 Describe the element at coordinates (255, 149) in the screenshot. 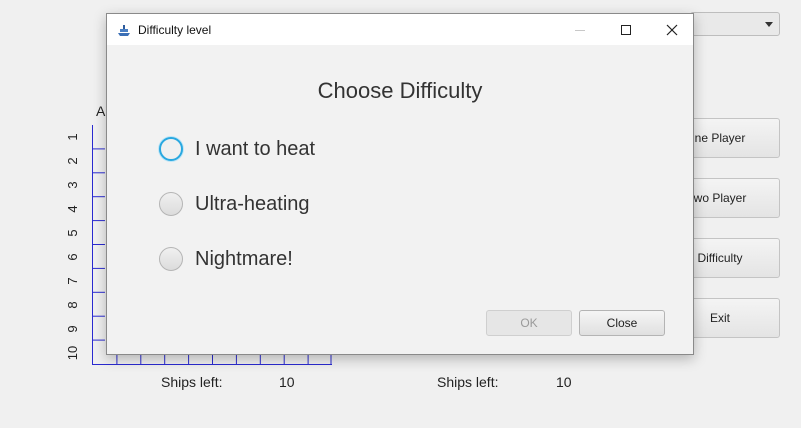

I see `radio-label: I want to heat` at that location.